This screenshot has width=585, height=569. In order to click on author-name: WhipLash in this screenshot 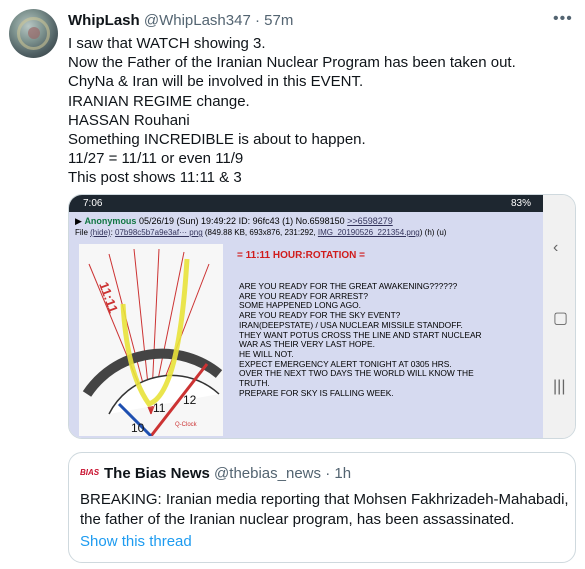, I will do `click(104, 20)`.